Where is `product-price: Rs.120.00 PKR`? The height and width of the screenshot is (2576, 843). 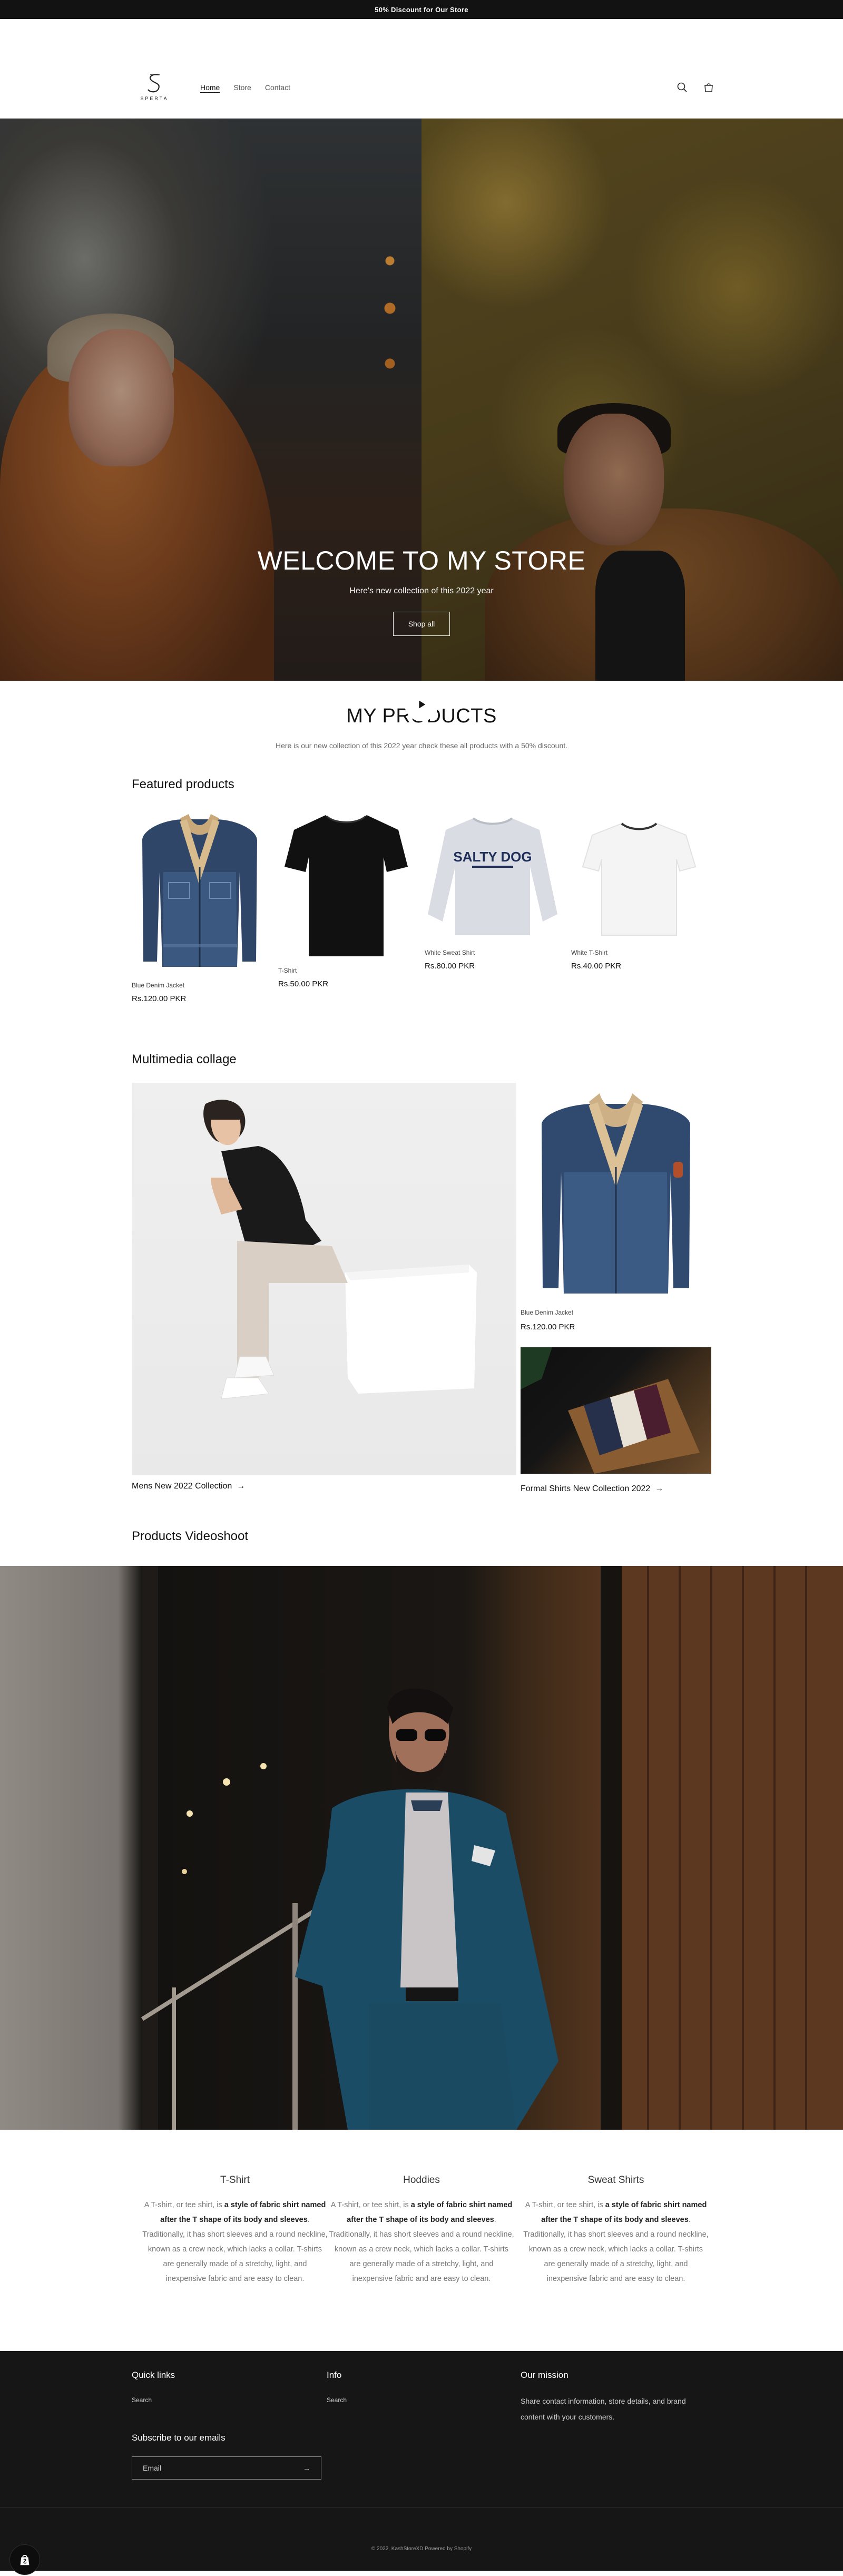 product-price: Rs.120.00 PKR is located at coordinates (159, 998).